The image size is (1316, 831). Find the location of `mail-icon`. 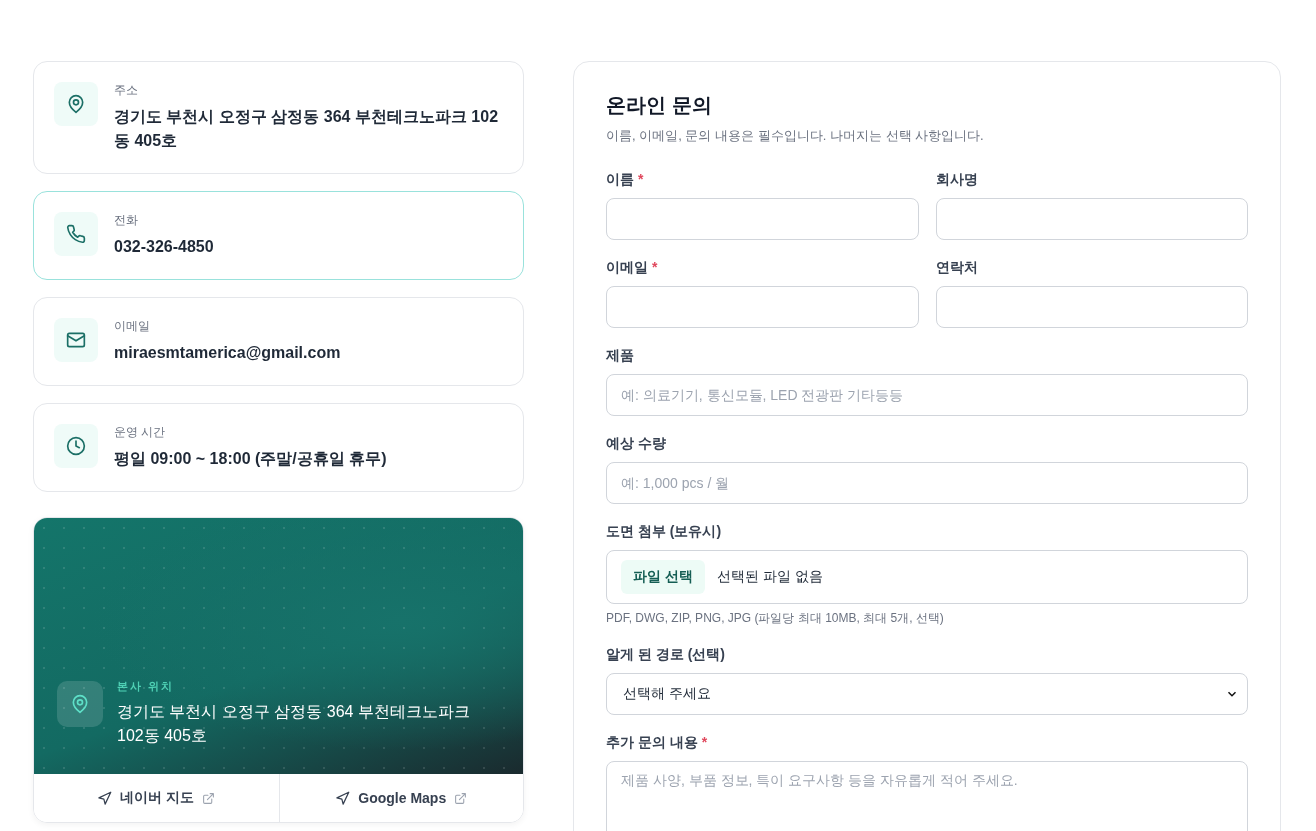

mail-icon is located at coordinates (76, 340).